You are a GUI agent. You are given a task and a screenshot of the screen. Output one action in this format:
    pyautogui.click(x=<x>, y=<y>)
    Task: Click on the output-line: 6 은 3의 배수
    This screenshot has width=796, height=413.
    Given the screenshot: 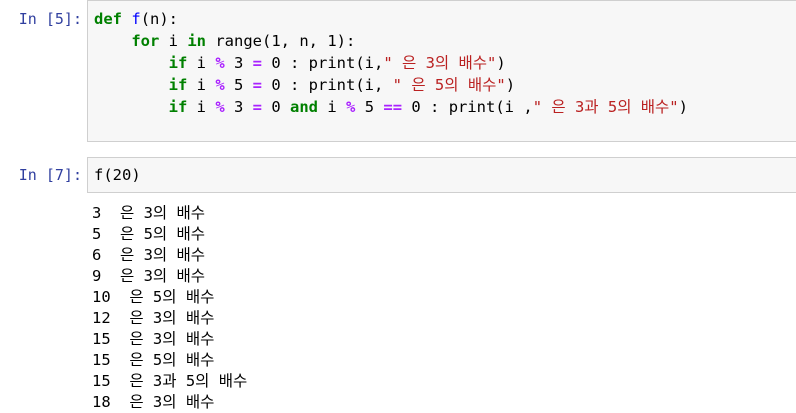 What is the action you would take?
    pyautogui.click(x=149, y=255)
    